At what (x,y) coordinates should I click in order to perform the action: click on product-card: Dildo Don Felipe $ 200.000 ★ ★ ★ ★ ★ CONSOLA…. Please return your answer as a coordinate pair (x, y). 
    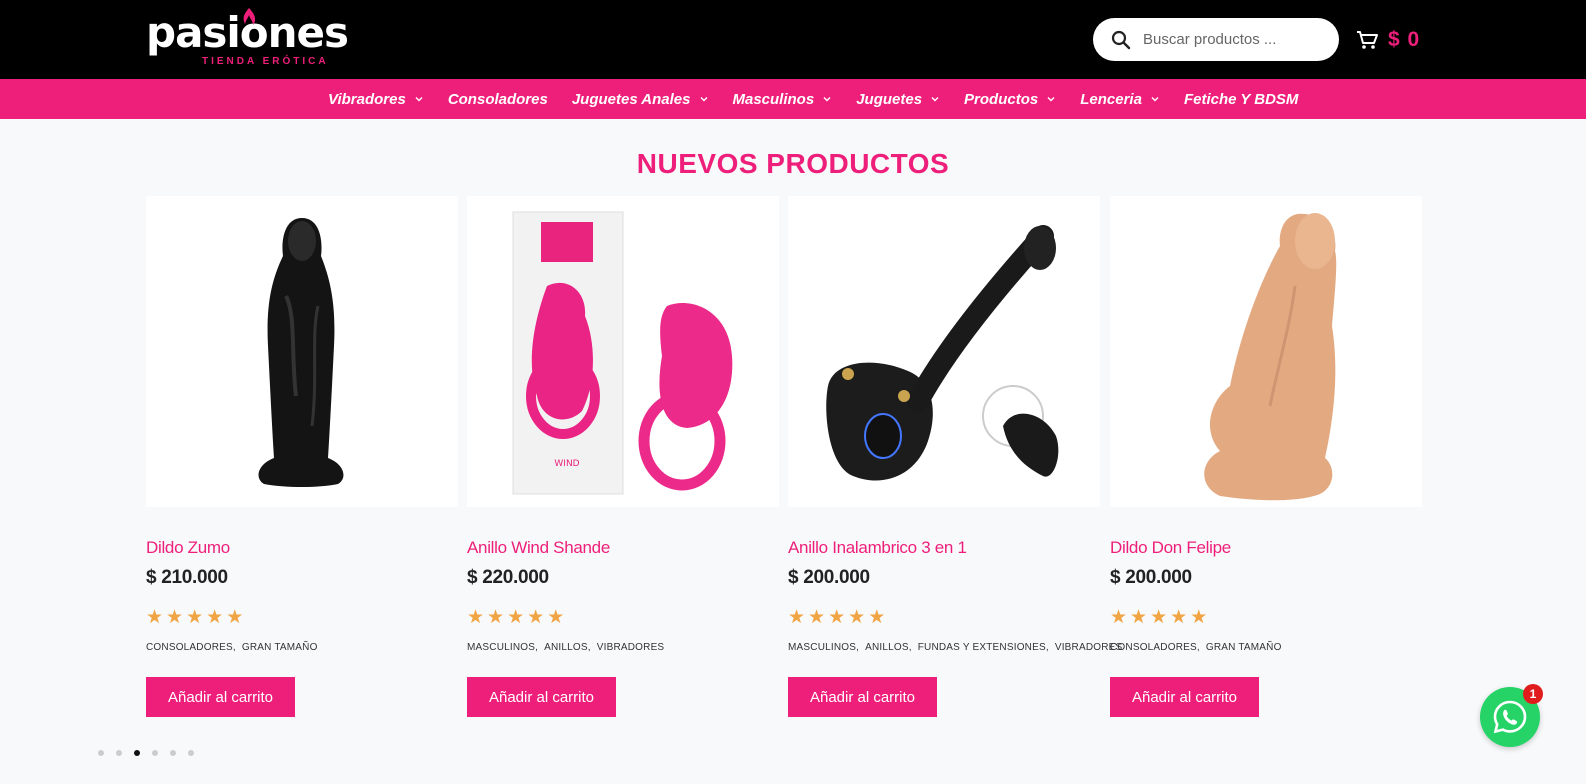
    Looking at the image, I should click on (1266, 456).